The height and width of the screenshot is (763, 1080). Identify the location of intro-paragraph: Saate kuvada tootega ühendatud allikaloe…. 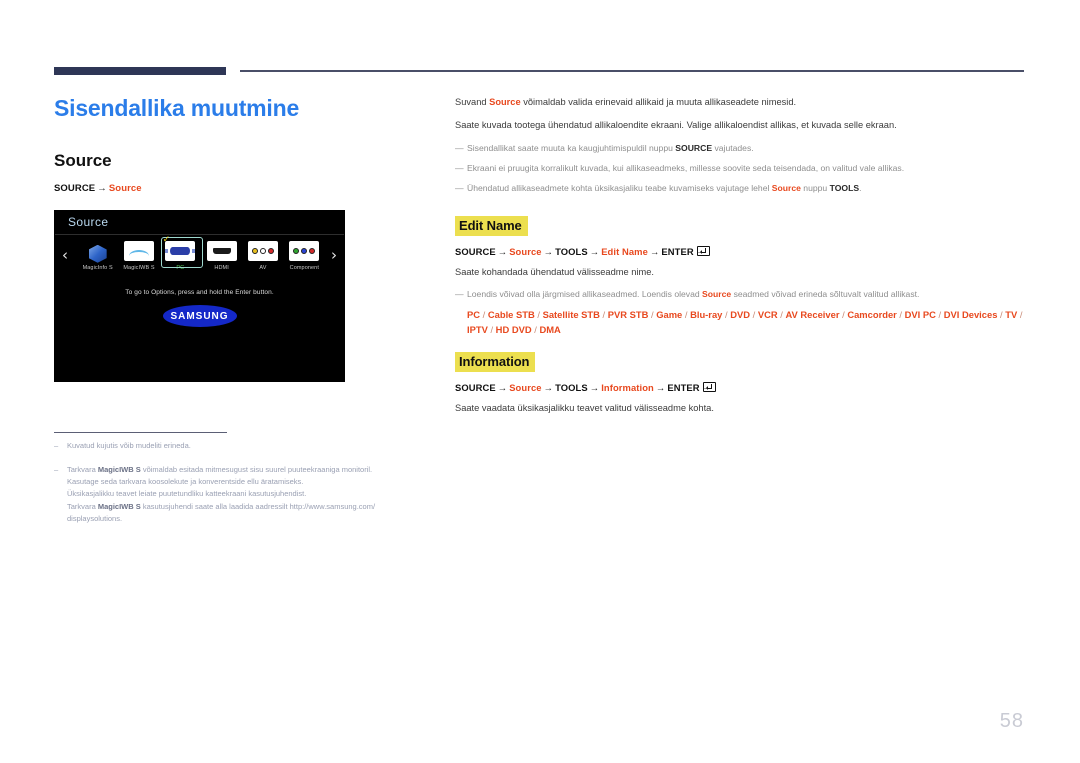
(741, 126).